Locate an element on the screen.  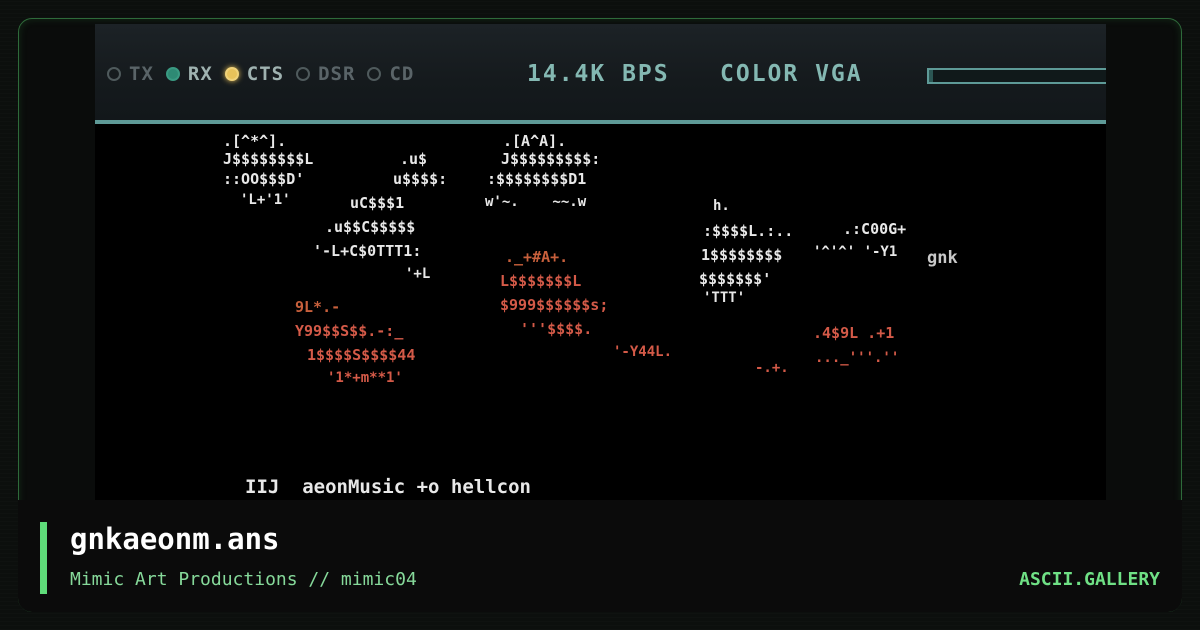
ansi-art-line: 1$$$$$$$$ is located at coordinates (742, 255).